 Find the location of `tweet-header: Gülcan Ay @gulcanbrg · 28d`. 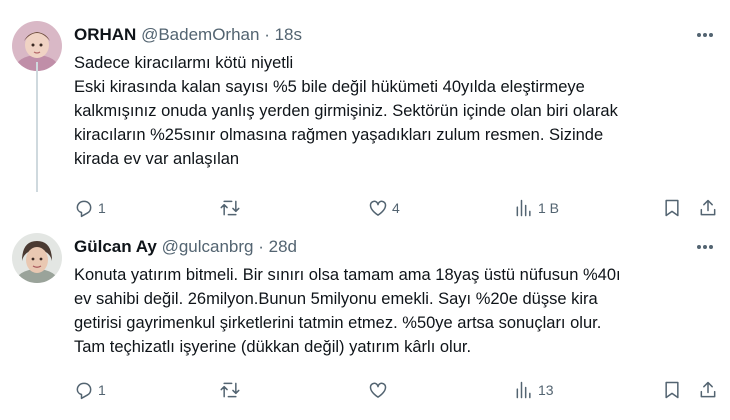

tweet-header: Gülcan Ay @gulcanbrg · 28d is located at coordinates (185, 247).